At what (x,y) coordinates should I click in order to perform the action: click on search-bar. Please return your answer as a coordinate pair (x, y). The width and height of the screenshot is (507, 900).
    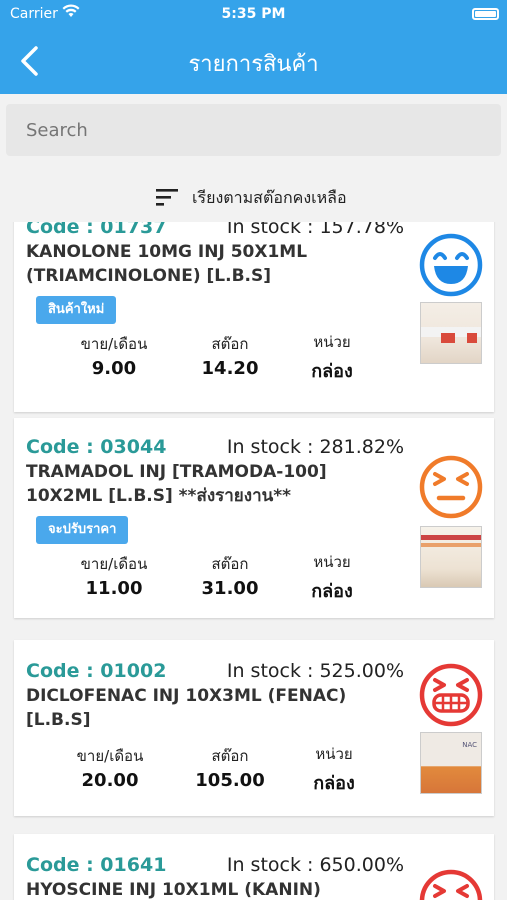
    Looking at the image, I should click on (253, 130).